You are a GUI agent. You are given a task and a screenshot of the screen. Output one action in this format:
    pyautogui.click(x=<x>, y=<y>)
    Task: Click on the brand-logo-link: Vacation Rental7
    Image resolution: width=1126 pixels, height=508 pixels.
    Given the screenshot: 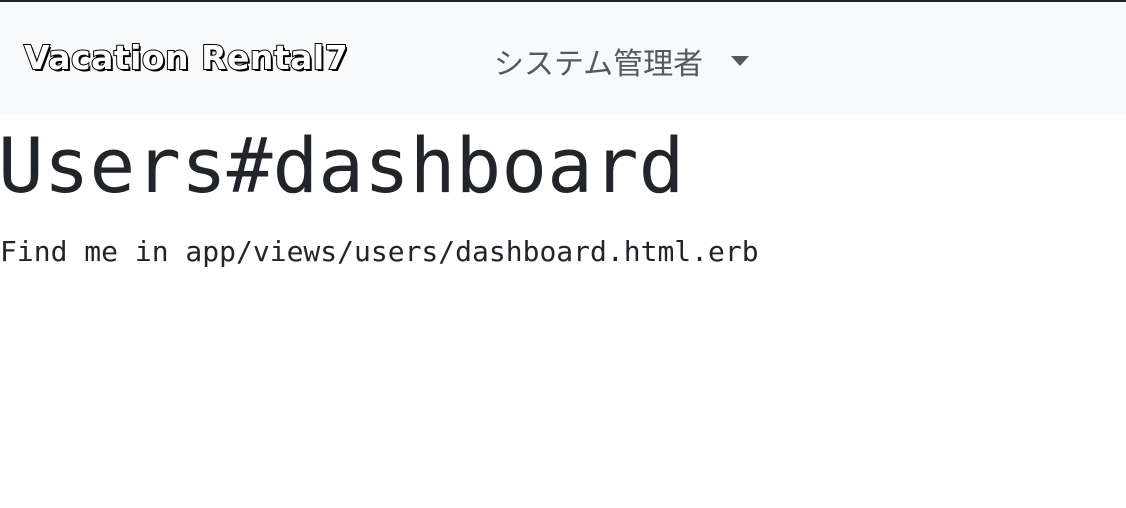 What is the action you would take?
    pyautogui.click(x=186, y=57)
    